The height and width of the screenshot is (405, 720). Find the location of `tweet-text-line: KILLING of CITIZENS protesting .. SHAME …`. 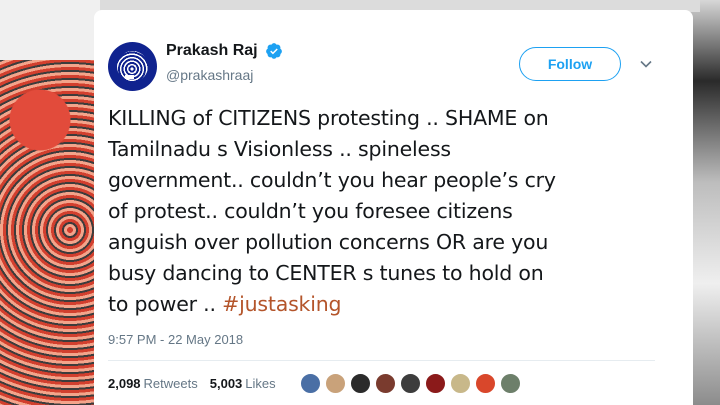

tweet-text-line: KILLING of CITIZENS protesting .. SHAME … is located at coordinates (328, 118).